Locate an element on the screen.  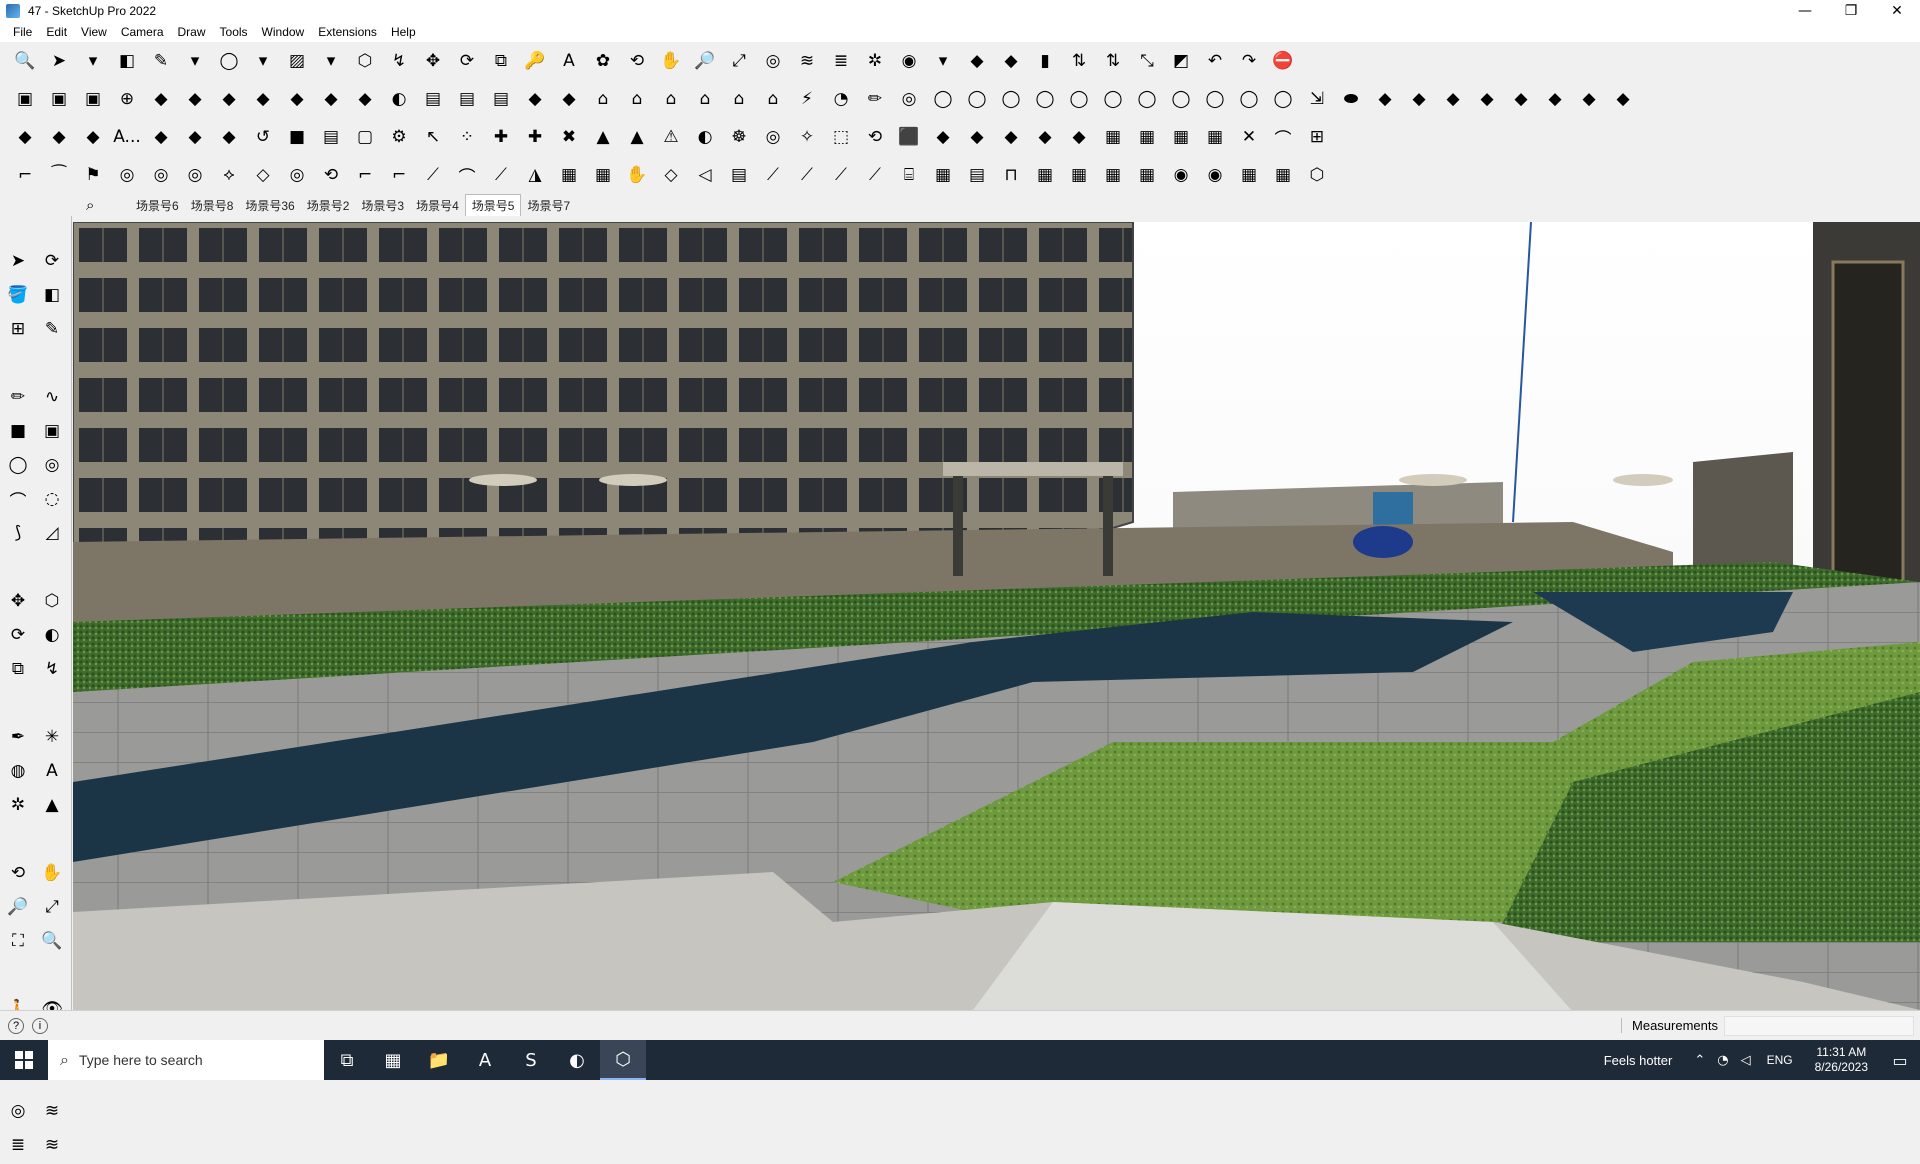
network-icon: ◔ is located at coordinates (1722, 1060).